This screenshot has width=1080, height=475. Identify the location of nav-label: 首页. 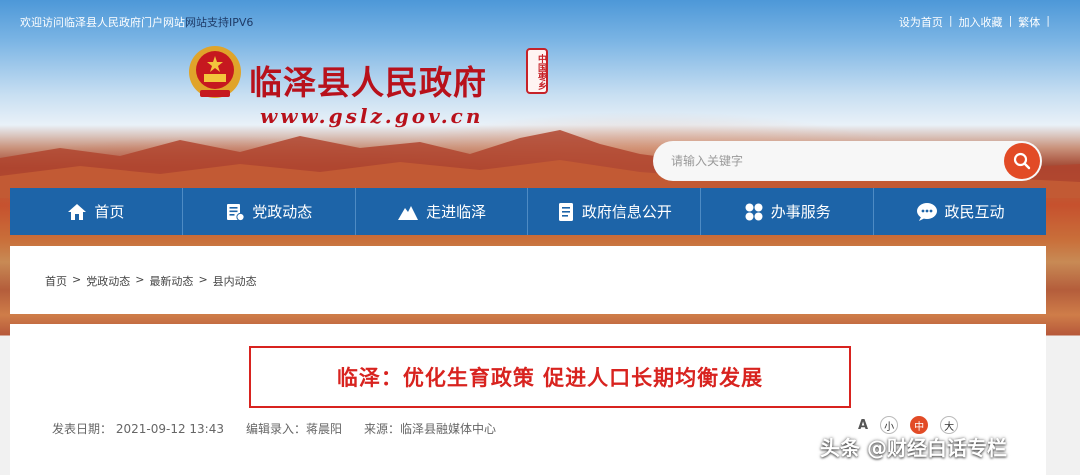
(109, 212).